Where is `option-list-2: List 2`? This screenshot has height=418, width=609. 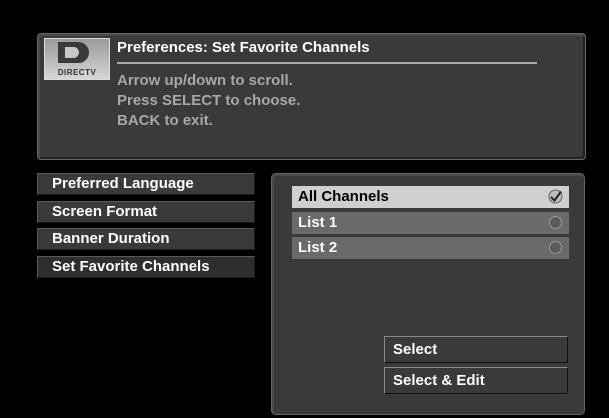
option-list-2: List 2 is located at coordinates (430, 248).